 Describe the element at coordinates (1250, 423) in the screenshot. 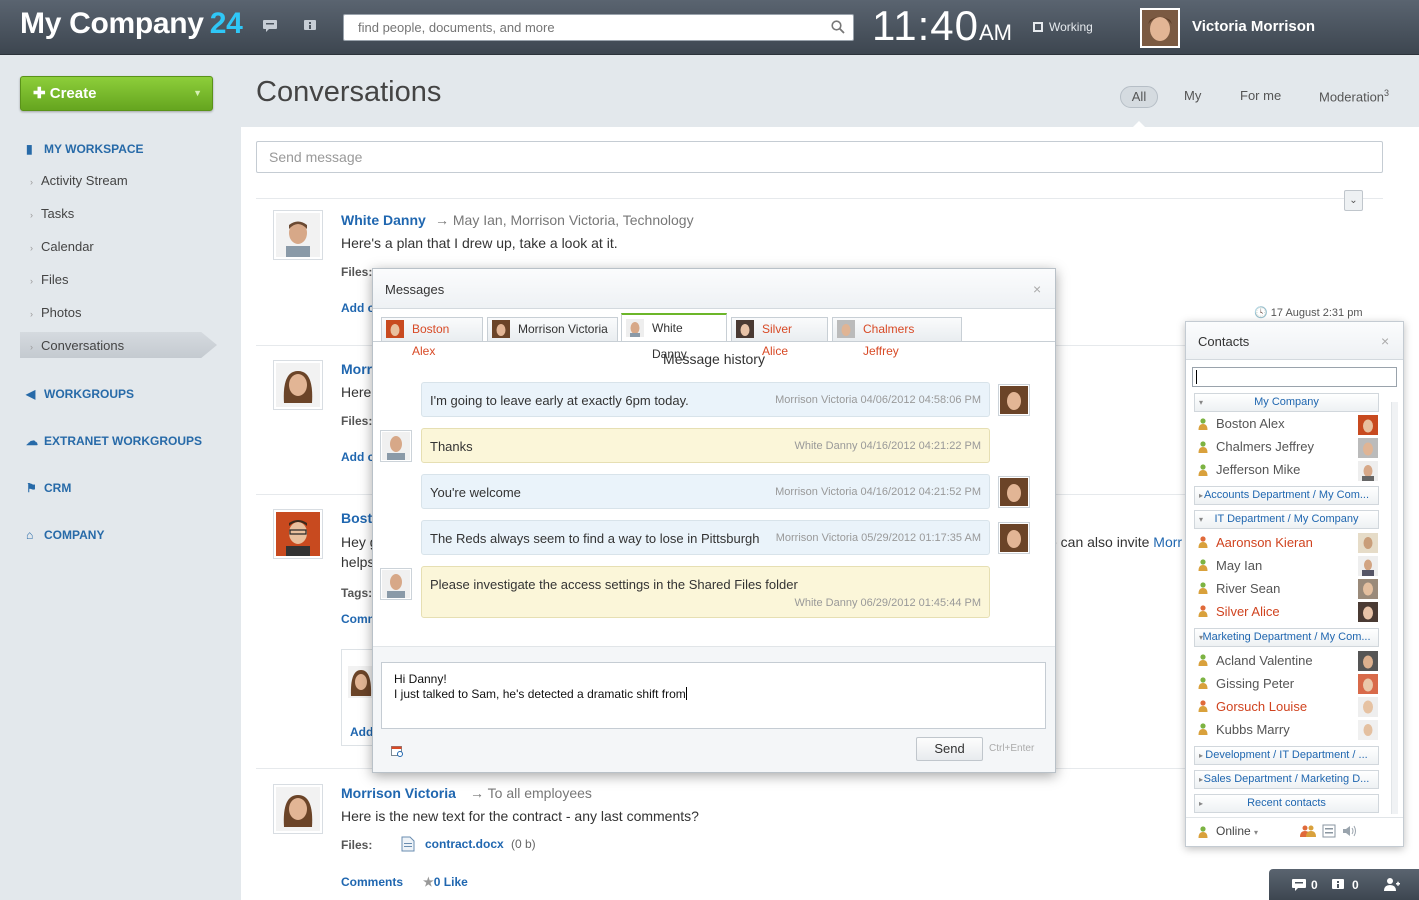

I see `contact-item: Boston Alex` at that location.